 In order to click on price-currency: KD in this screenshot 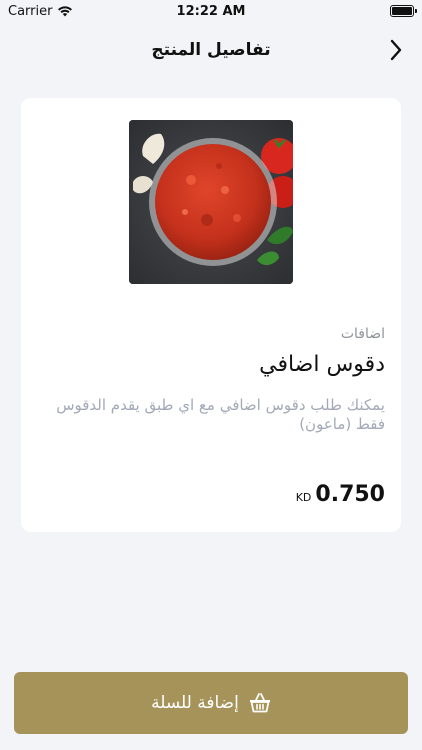, I will do `click(303, 497)`.